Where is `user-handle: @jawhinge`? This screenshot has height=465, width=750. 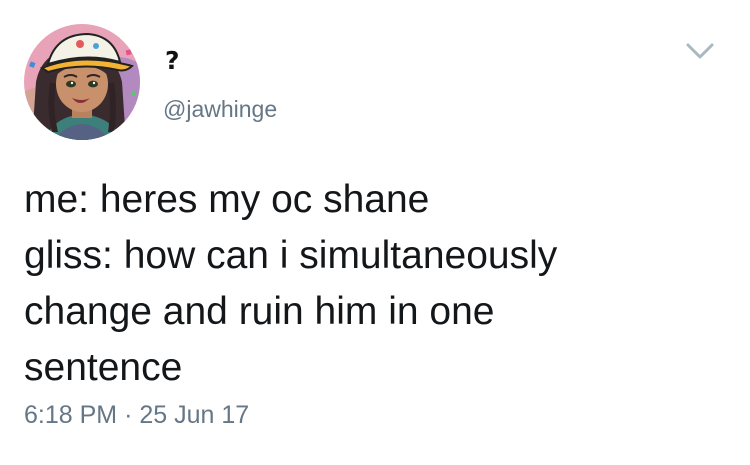
user-handle: @jawhinge is located at coordinates (220, 109).